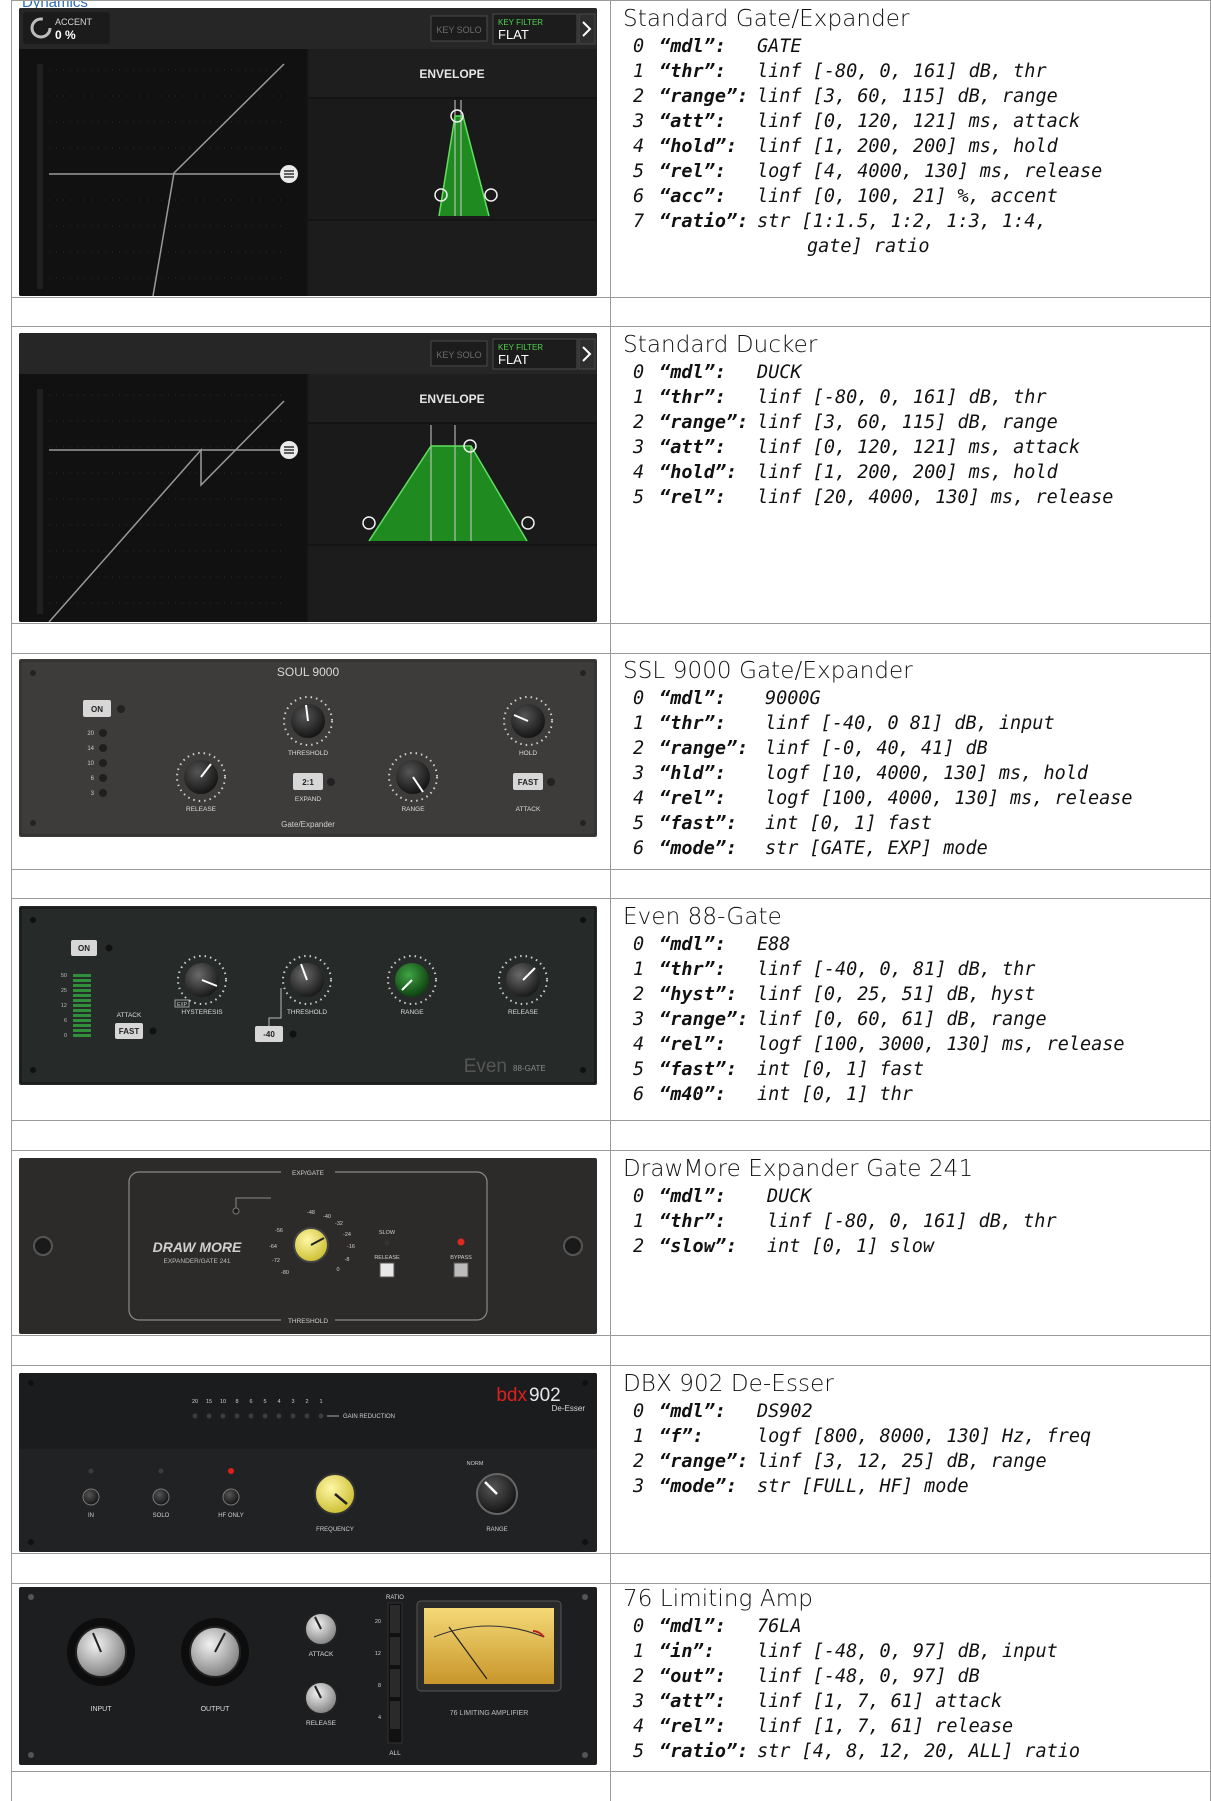  Describe the element at coordinates (65, 1021) in the screenshot. I see `meter-label: 6` at that location.